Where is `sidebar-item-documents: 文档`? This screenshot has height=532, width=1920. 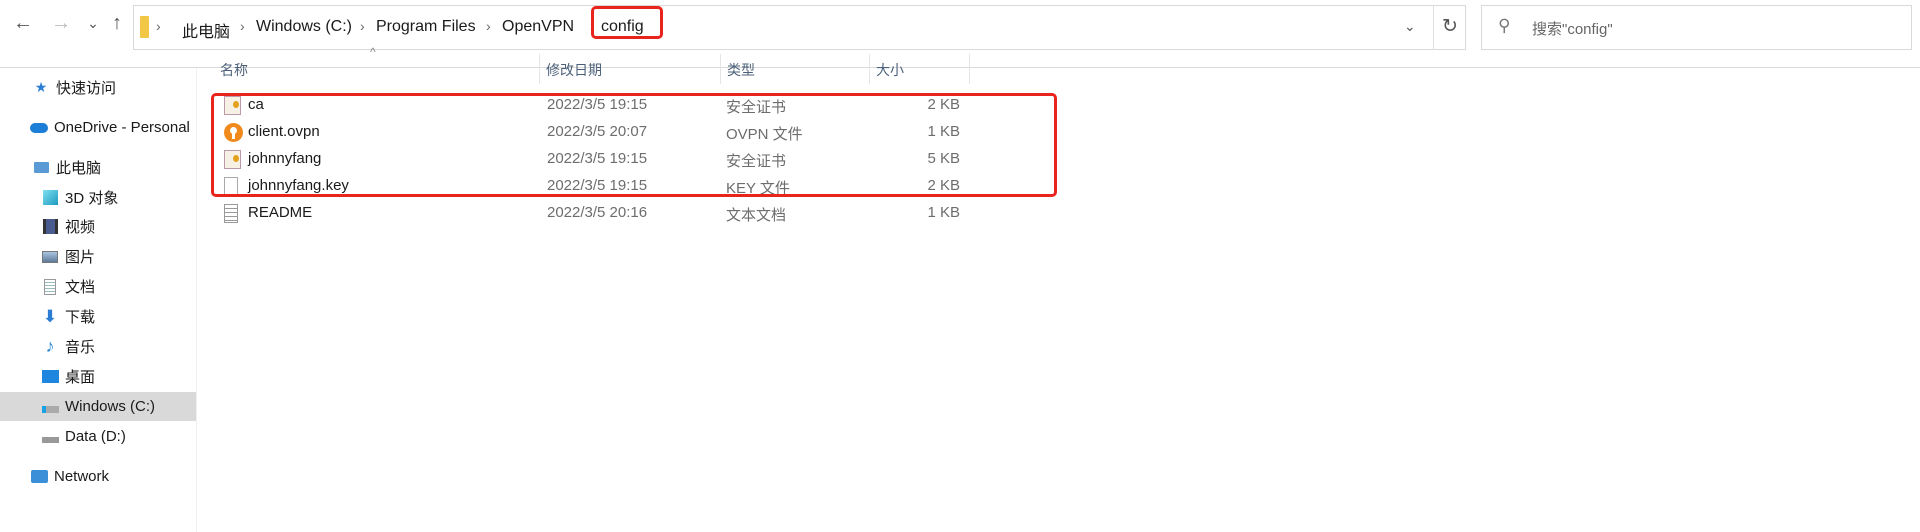 sidebar-item-documents: 文档 is located at coordinates (98, 286).